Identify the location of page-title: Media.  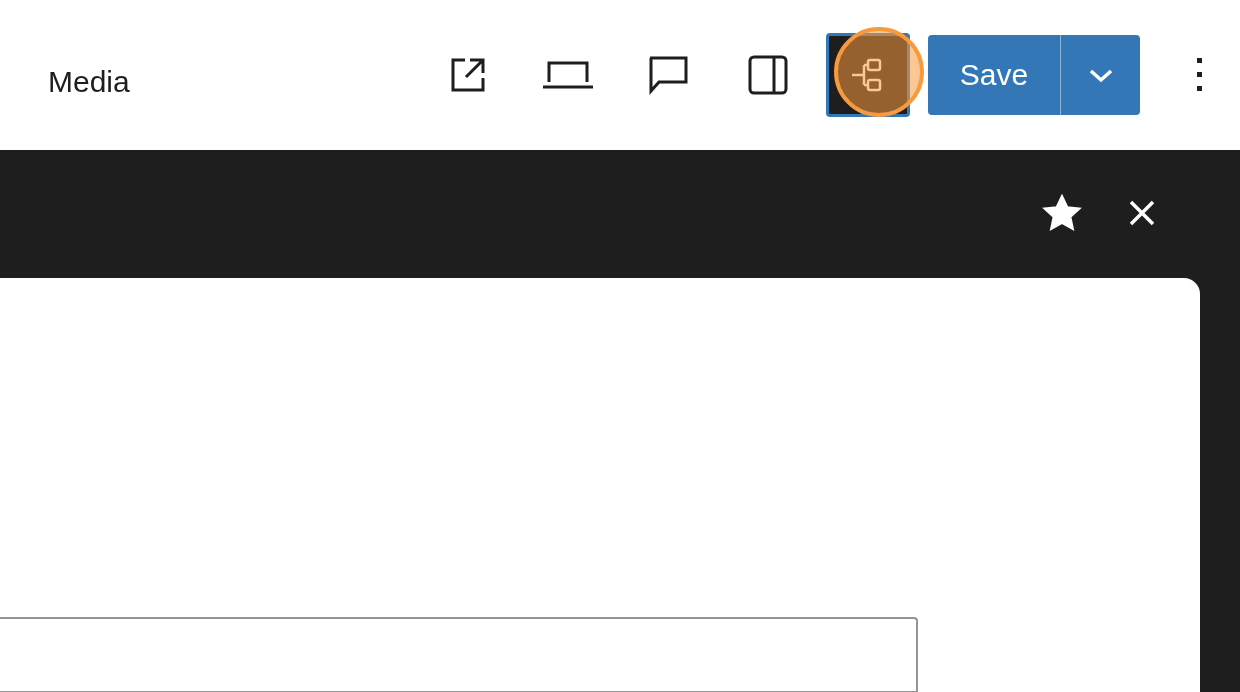
(89, 82).